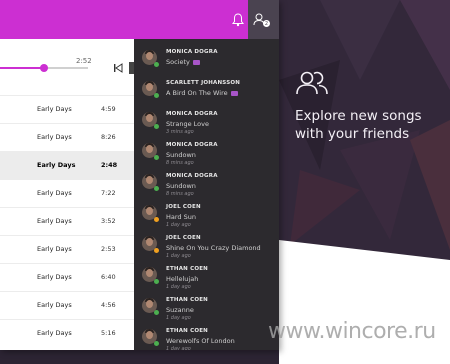 The image size is (450, 364). Describe the element at coordinates (108, 305) in the screenshot. I see `track-duration: 4:56` at that location.